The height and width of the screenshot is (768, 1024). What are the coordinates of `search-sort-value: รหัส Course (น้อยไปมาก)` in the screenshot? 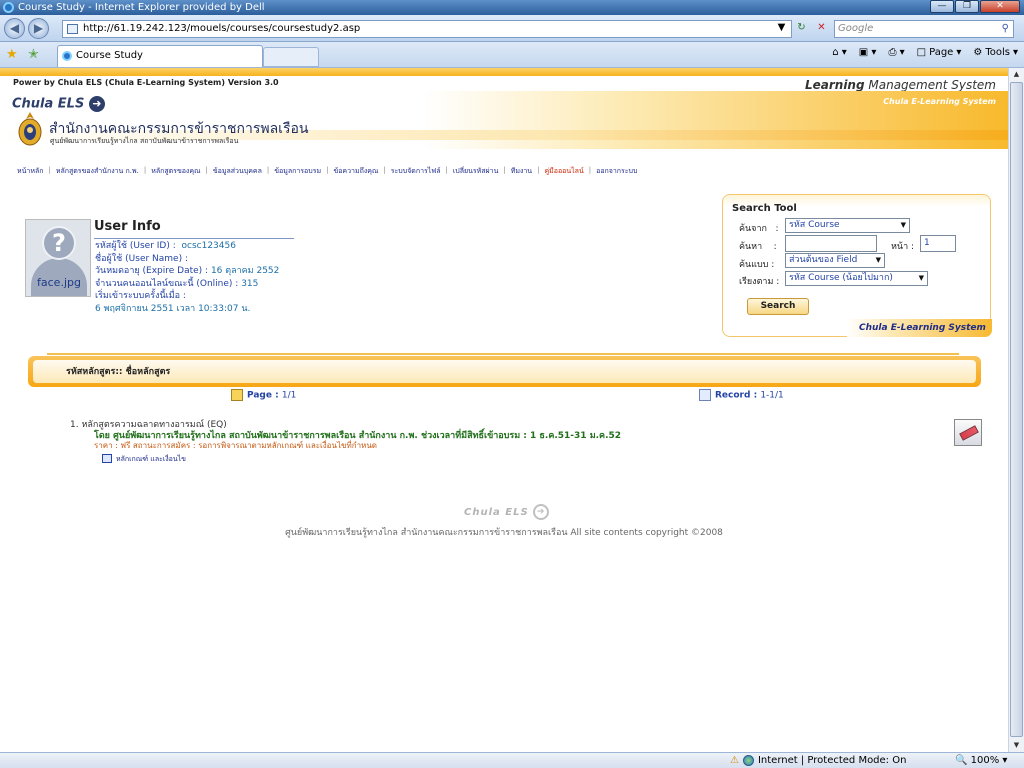 It's located at (841, 278).